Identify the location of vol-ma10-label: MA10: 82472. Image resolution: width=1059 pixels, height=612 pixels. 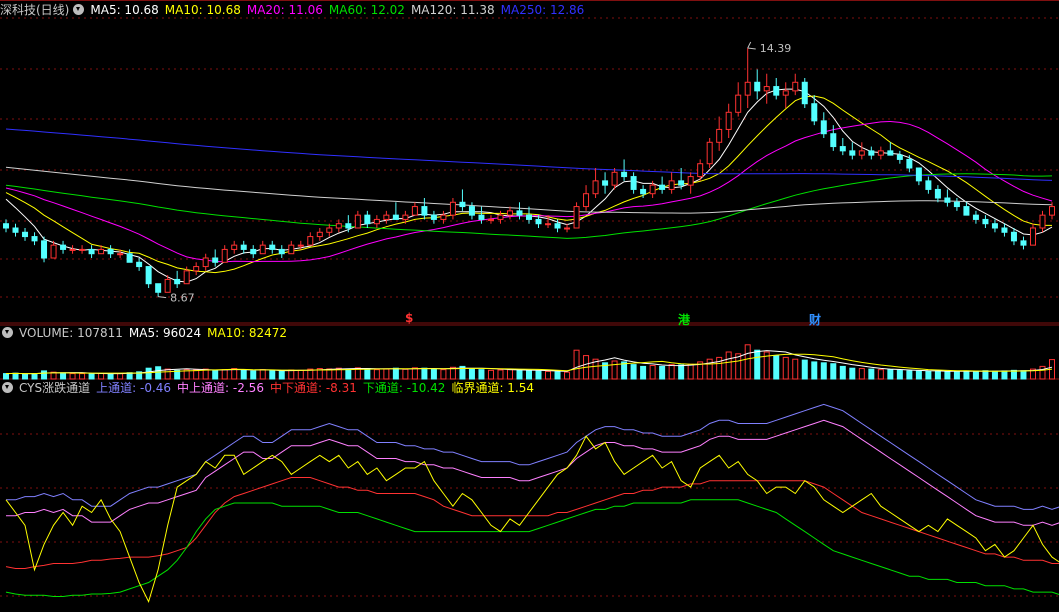
(247, 333).